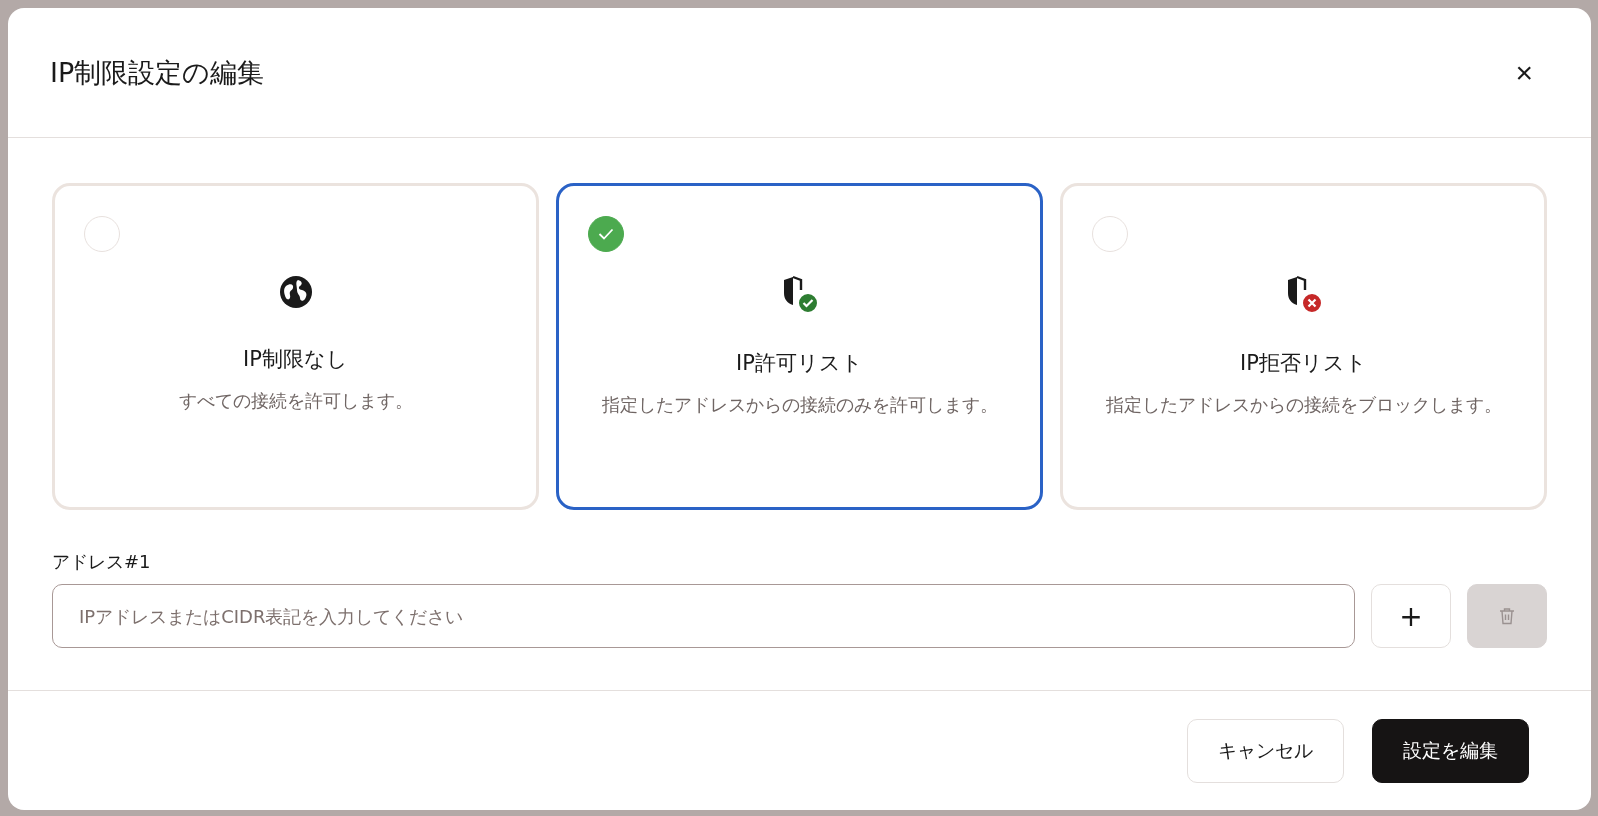 The width and height of the screenshot is (1598, 816). Describe the element at coordinates (799, 363) in the screenshot. I see `option-title: IP許可リスト` at that location.